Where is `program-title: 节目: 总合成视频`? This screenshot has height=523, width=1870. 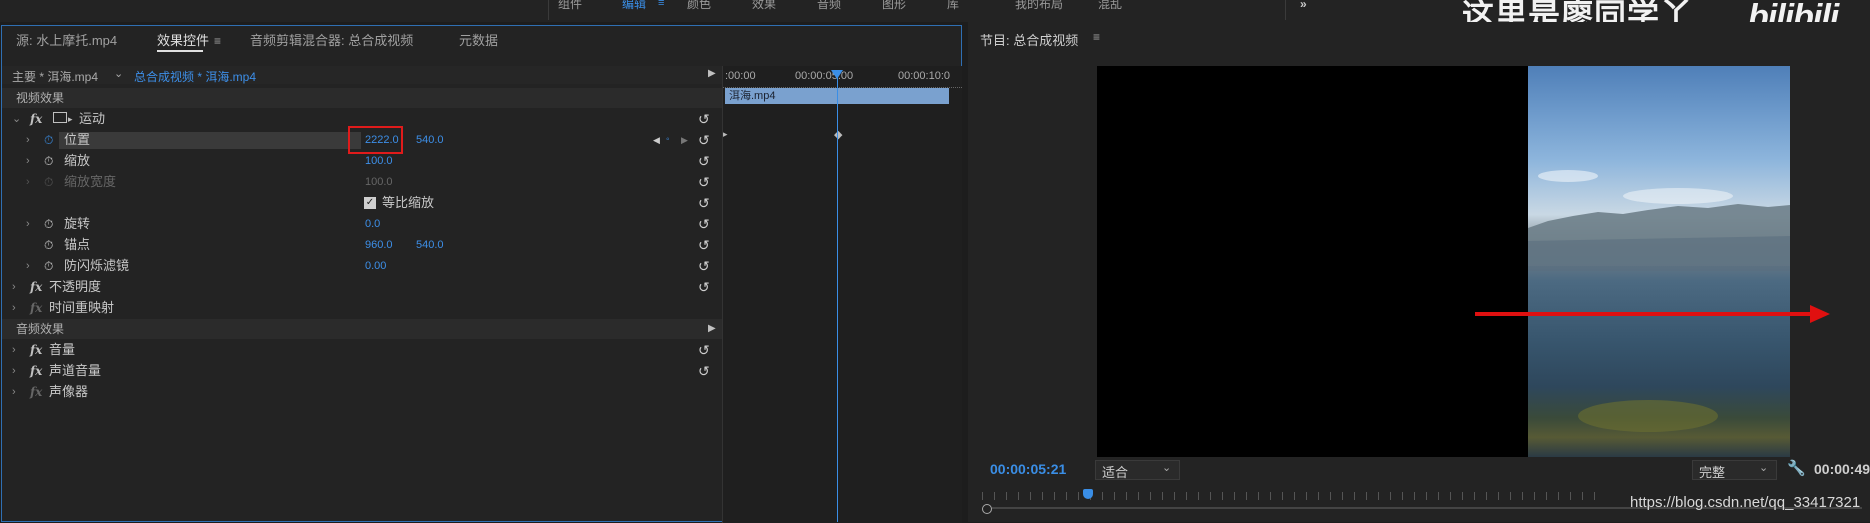 program-title: 节目: 总合成视频 is located at coordinates (1029, 39).